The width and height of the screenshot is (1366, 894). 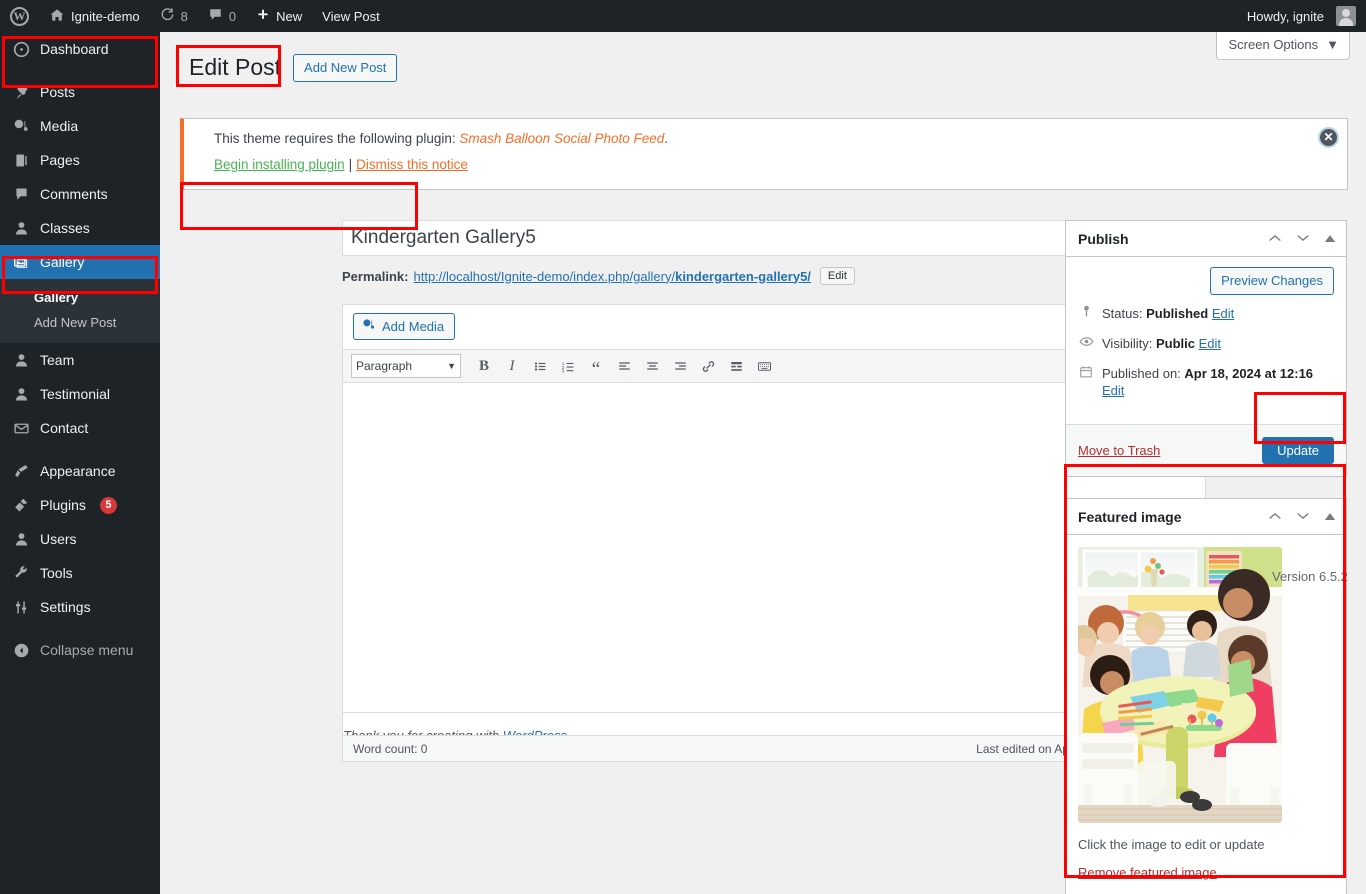 I want to click on begin-installing-plugin-link: Begin installing plugin, so click(x=279, y=164).